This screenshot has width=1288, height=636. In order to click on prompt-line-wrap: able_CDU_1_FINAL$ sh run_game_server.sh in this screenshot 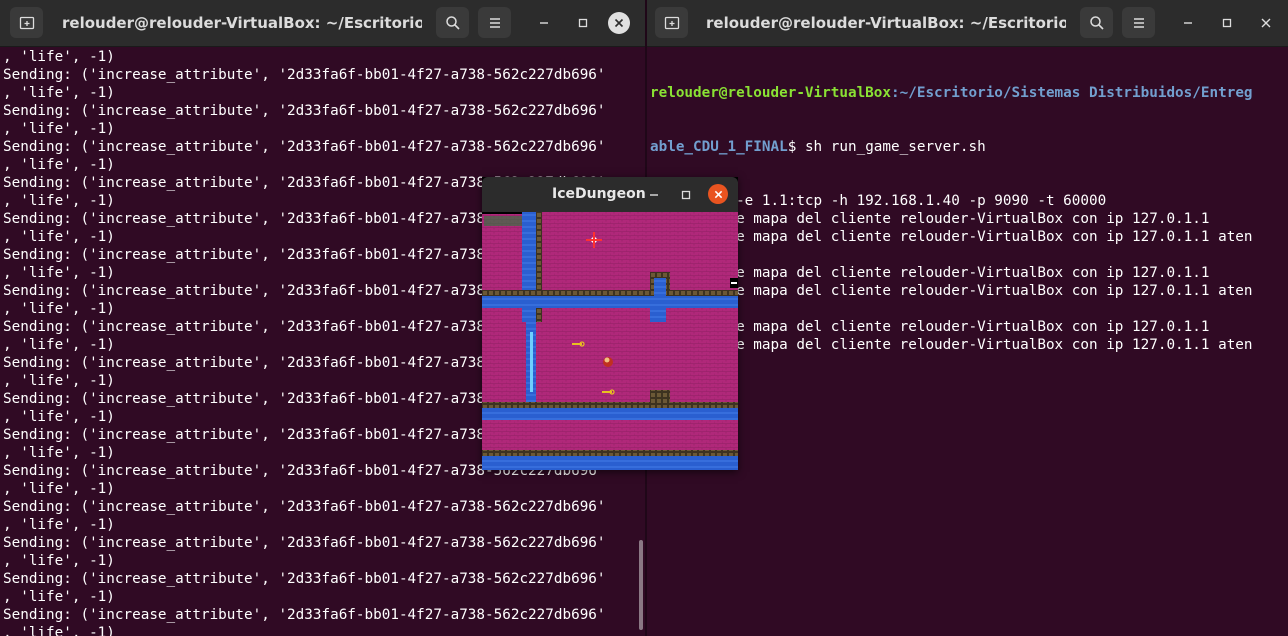, I will do `click(969, 147)`.